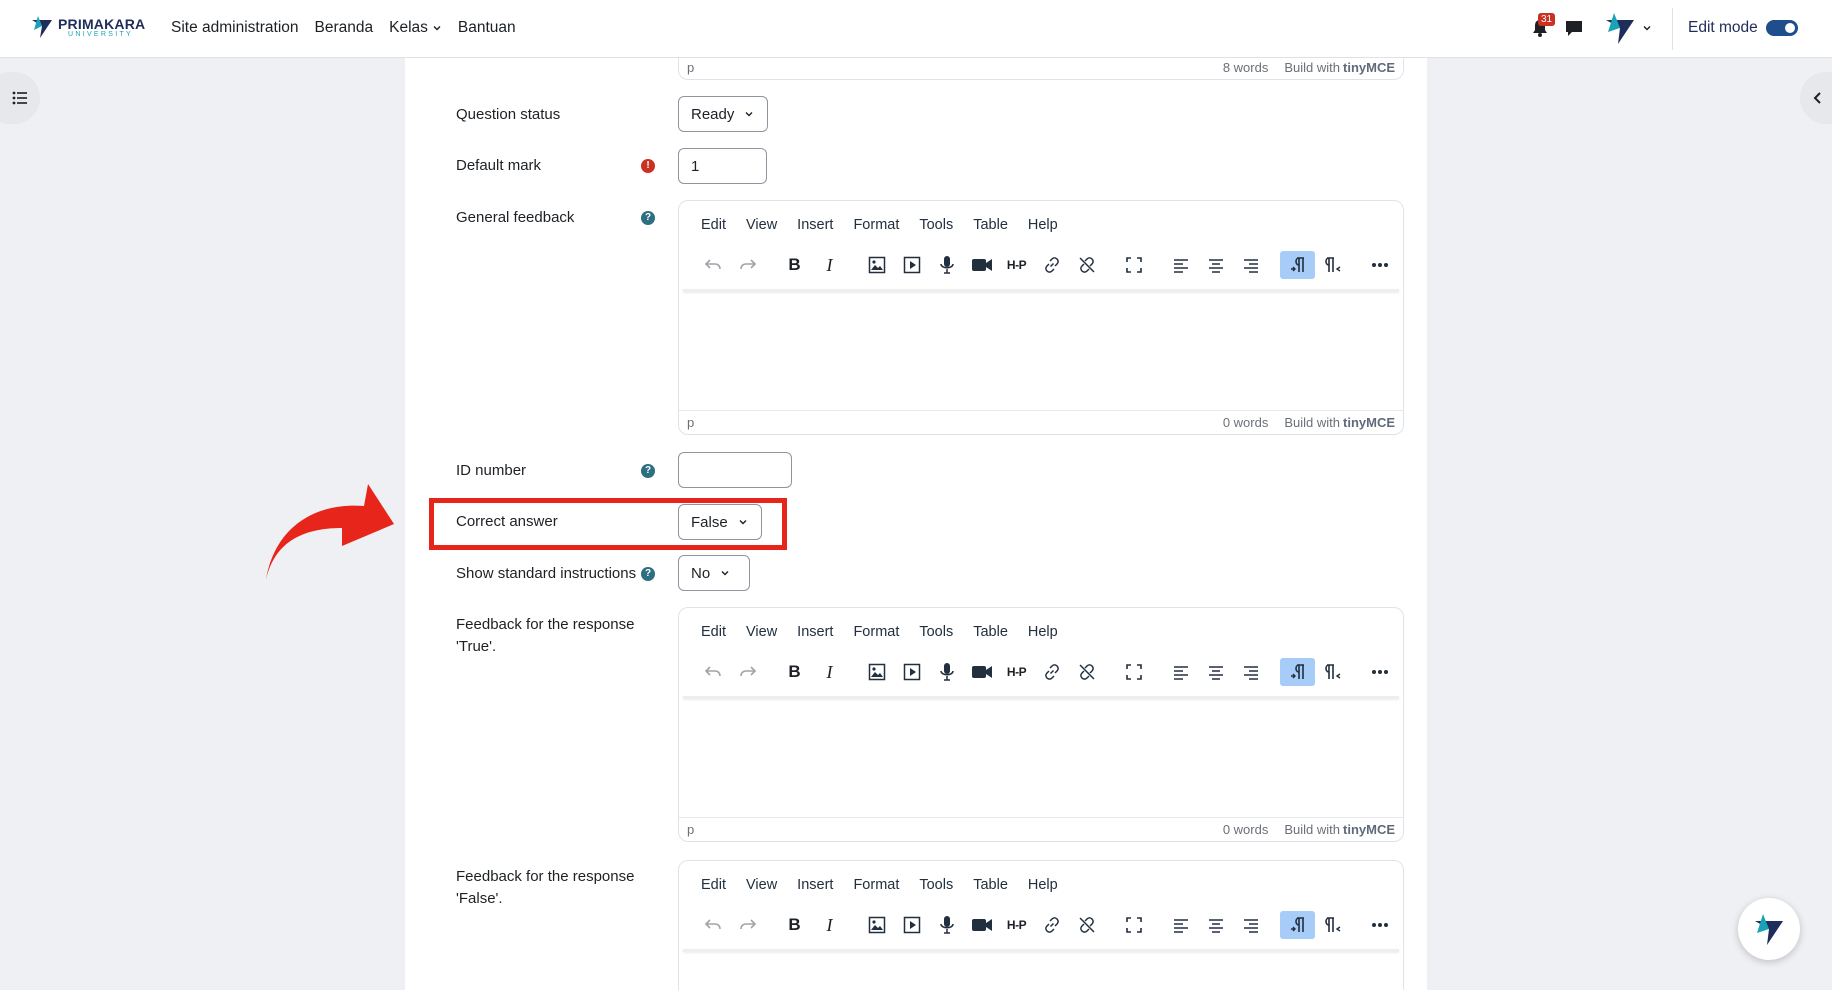 The width and height of the screenshot is (1832, 990). I want to click on edit-mode-toggle: Edit mode, so click(1743, 28).